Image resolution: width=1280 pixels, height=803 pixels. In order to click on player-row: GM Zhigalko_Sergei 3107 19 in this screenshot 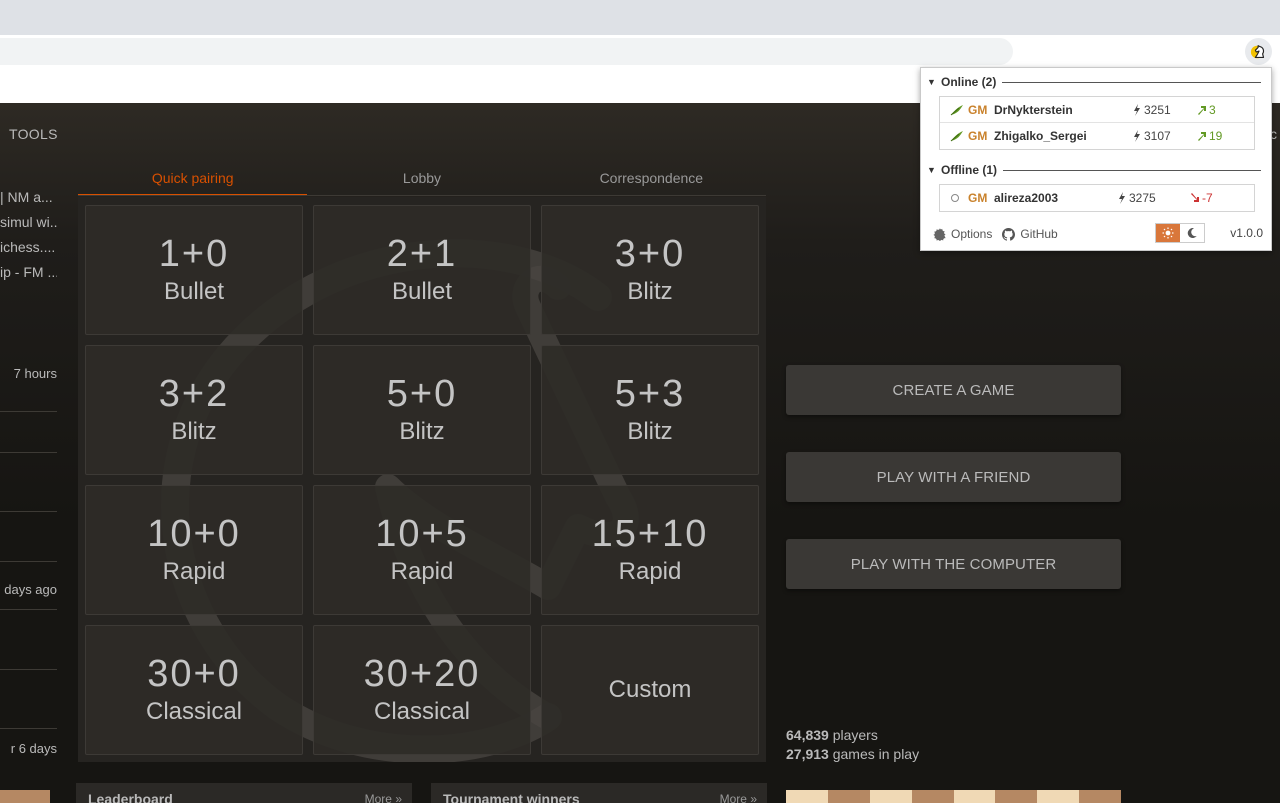, I will do `click(1097, 136)`.